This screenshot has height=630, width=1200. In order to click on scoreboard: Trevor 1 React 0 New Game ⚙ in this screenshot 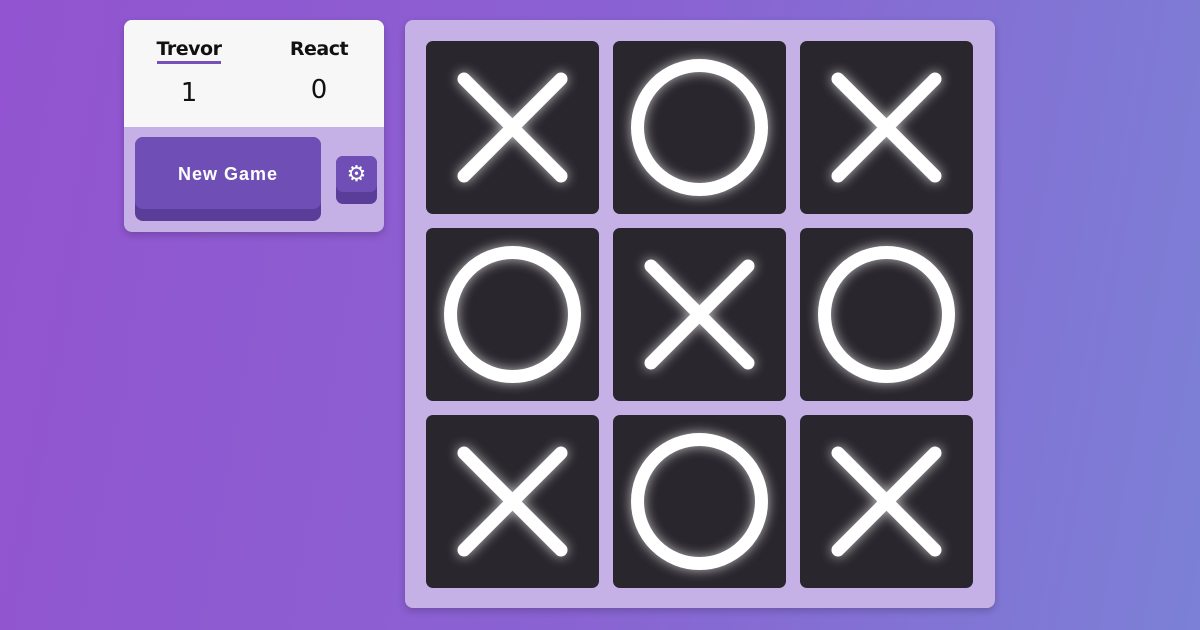, I will do `click(254, 126)`.